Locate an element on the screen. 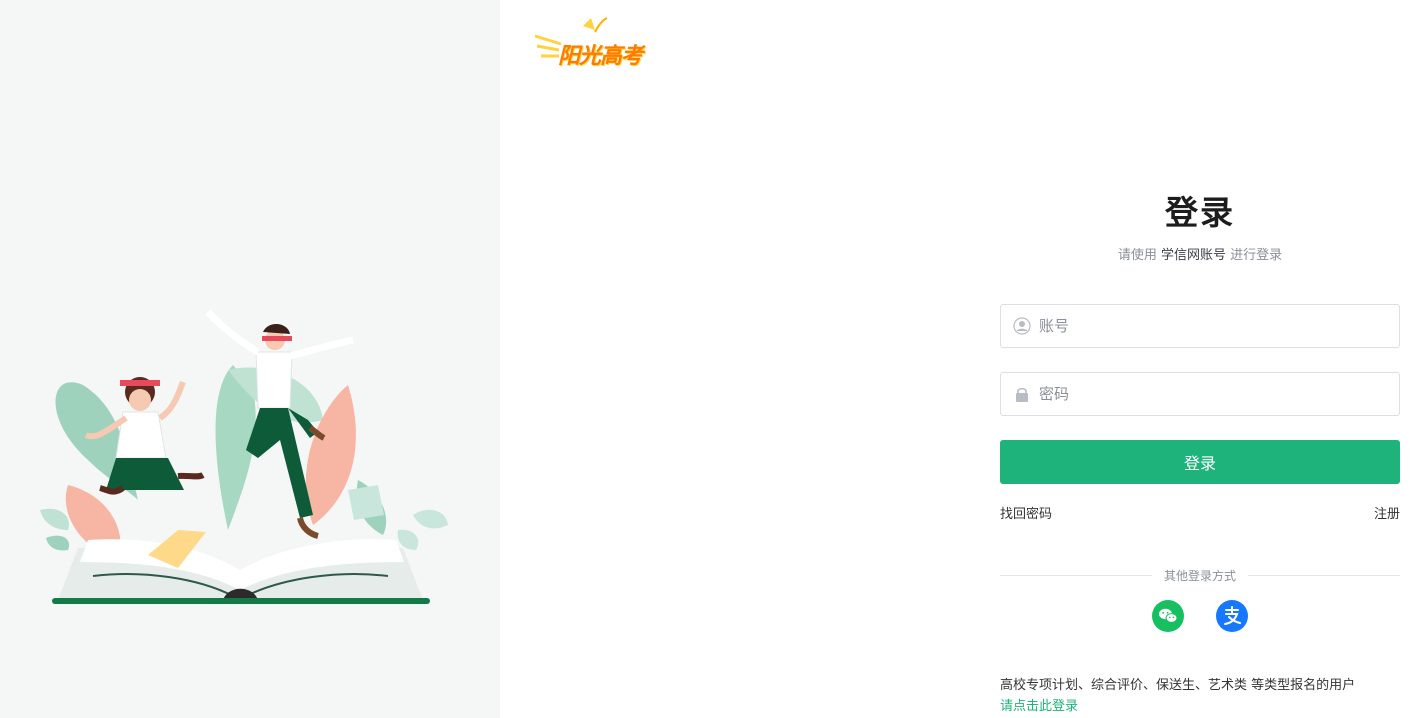  students-on-book-illustration is located at coordinates (244, 456).